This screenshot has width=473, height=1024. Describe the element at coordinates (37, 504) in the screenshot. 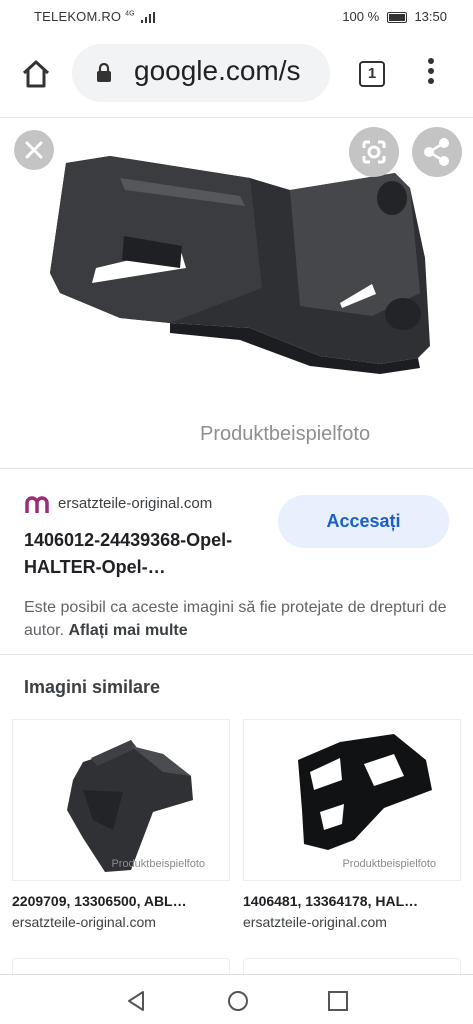

I see `site-favicon-icon` at that location.